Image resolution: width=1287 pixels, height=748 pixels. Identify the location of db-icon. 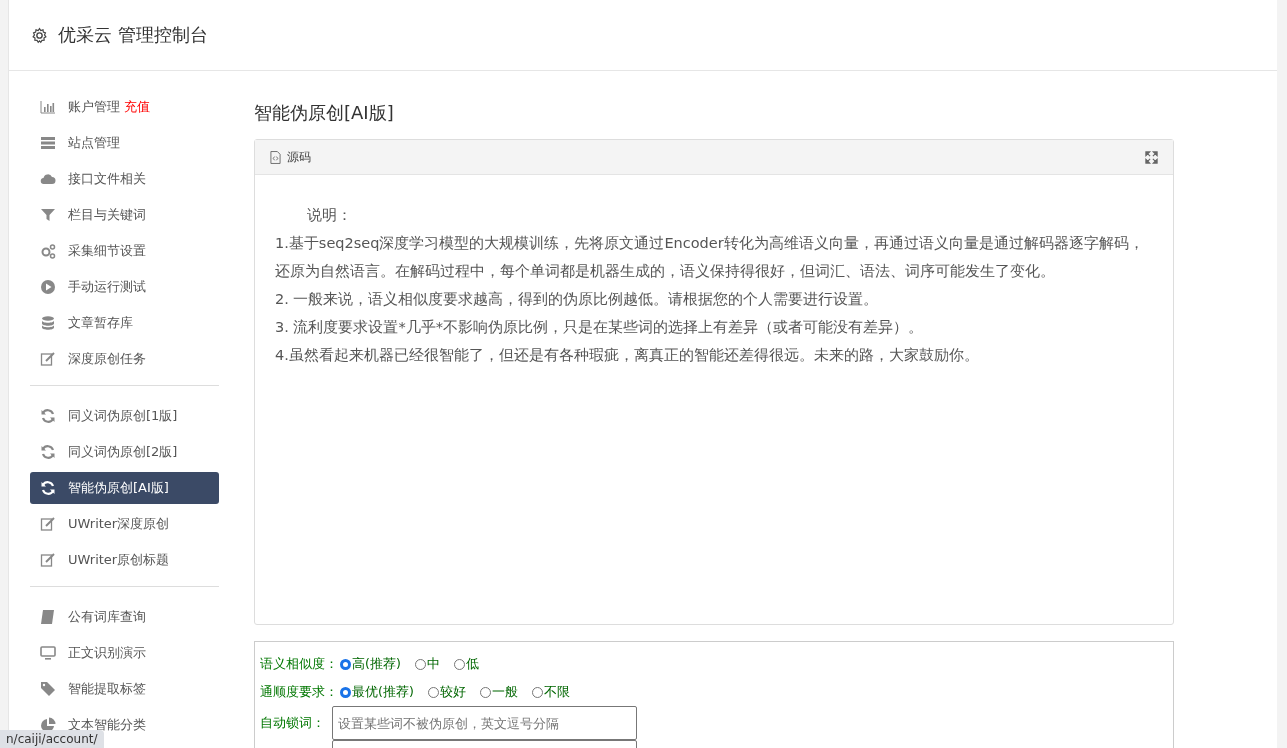
(48, 323).